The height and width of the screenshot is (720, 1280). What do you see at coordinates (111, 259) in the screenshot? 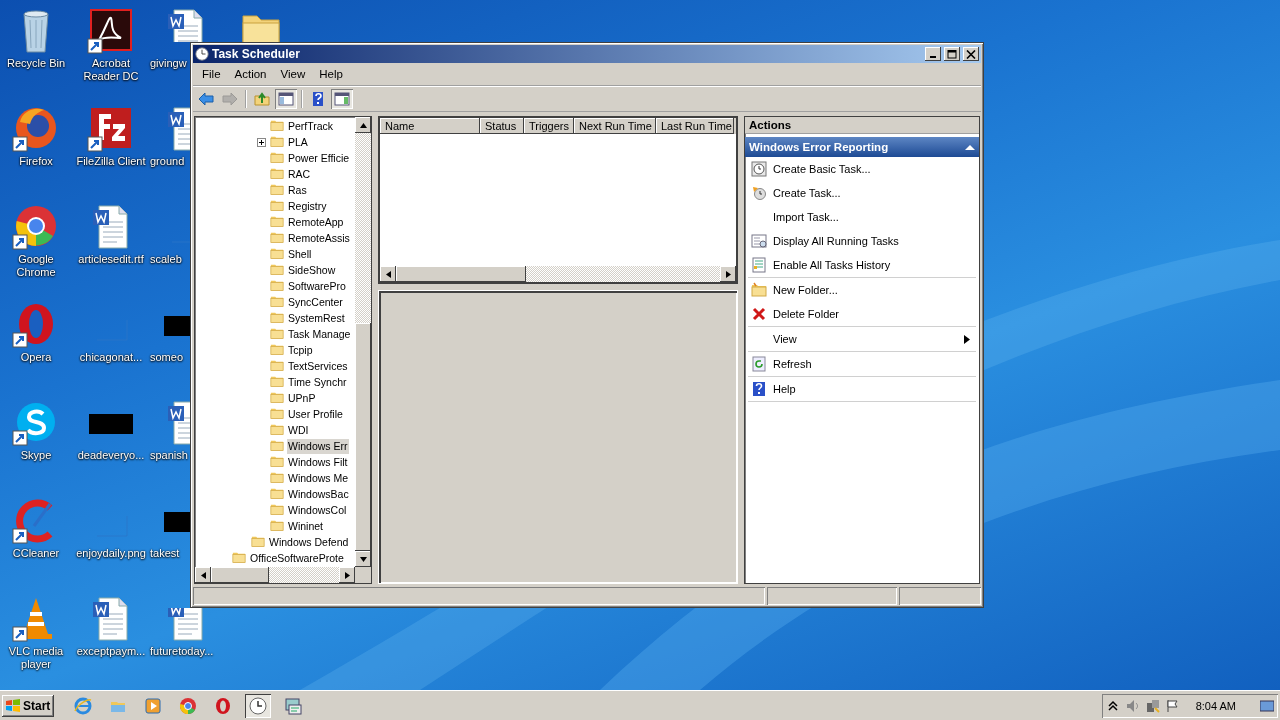
I see `icon-label: articlesedit.rtf` at bounding box center [111, 259].